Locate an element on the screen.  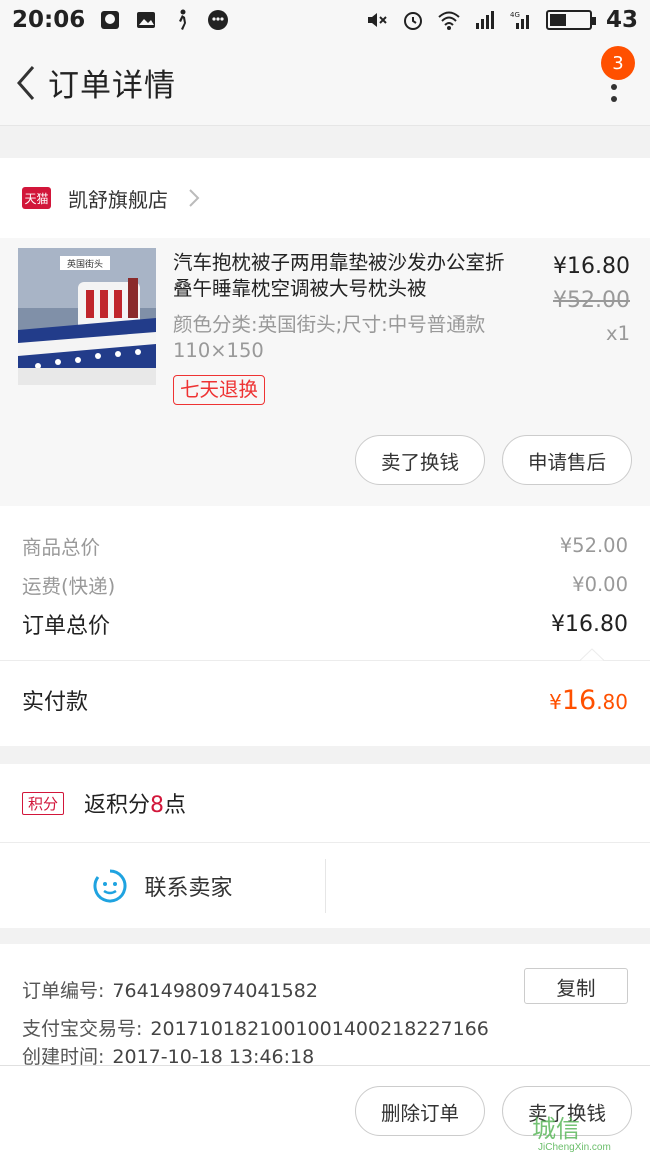
order-total-label: 订单总价 is located at coordinates (66, 626).